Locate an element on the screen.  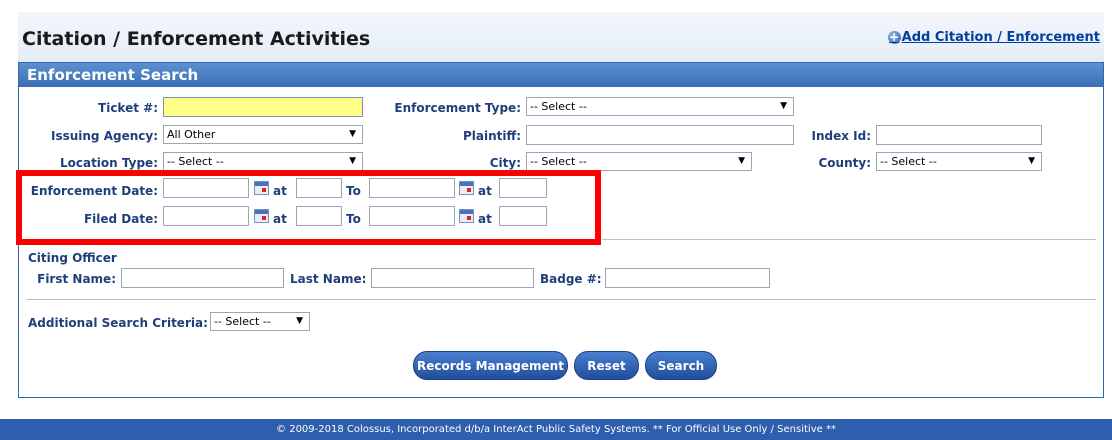
index-id-label: Index Id: is located at coordinates (841, 136).